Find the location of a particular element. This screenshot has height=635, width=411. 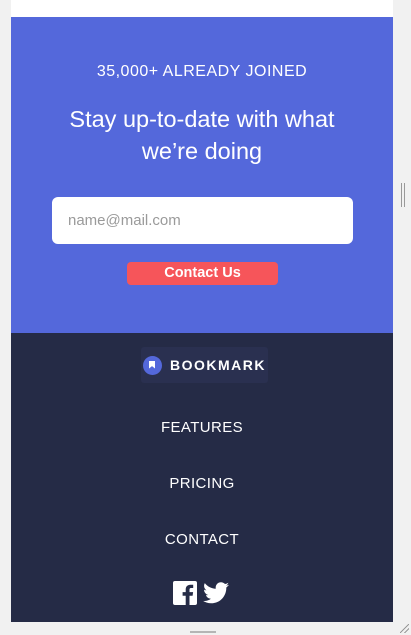

twitter-icon is located at coordinates (216, 593).